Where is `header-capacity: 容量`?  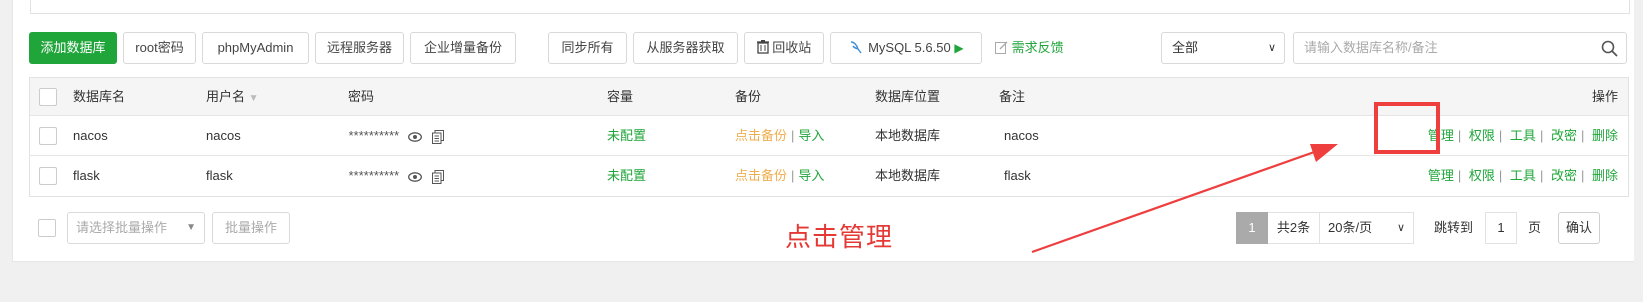 header-capacity: 容量 is located at coordinates (620, 96).